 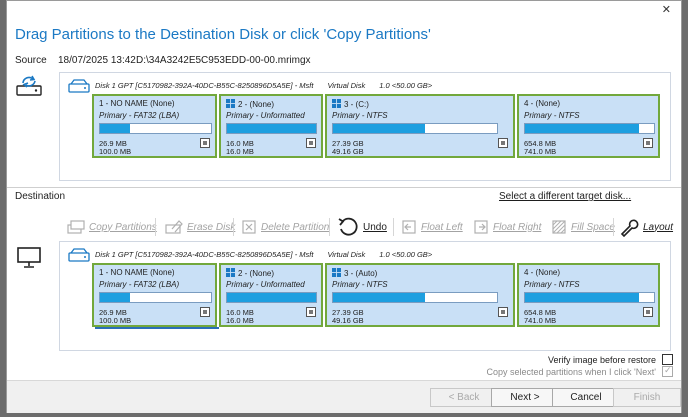 What do you see at coordinates (29, 85) in the screenshot?
I see `source-image-icon` at bounding box center [29, 85].